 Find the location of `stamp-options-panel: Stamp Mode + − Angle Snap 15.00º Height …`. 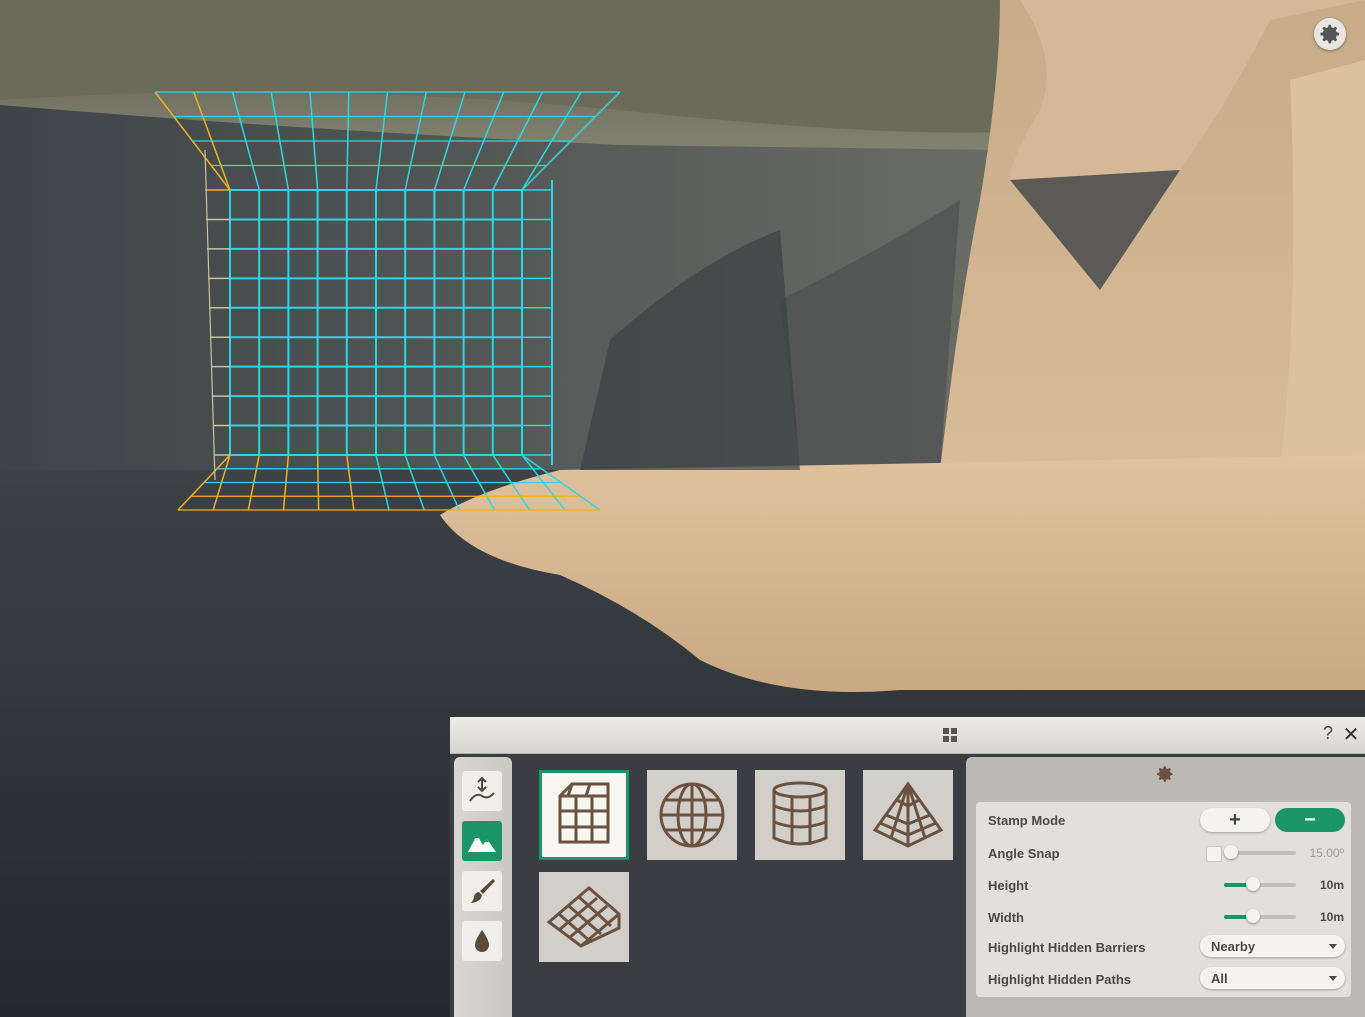

stamp-options-panel: Stamp Mode + − Angle Snap 15.00º Height … is located at coordinates (1165, 887).